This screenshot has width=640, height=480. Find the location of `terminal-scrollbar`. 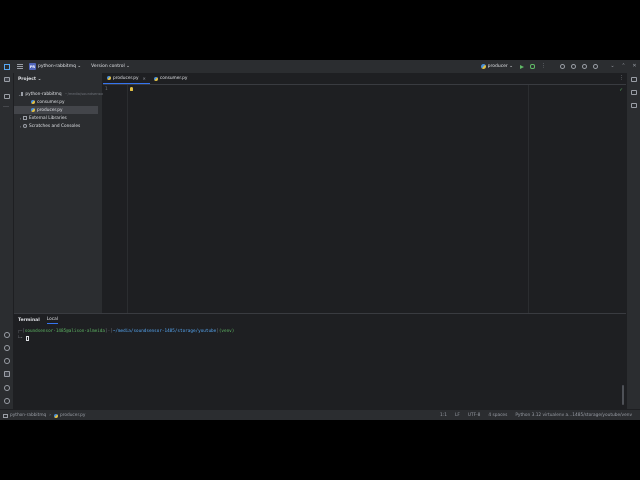

terminal-scrollbar is located at coordinates (623, 395).